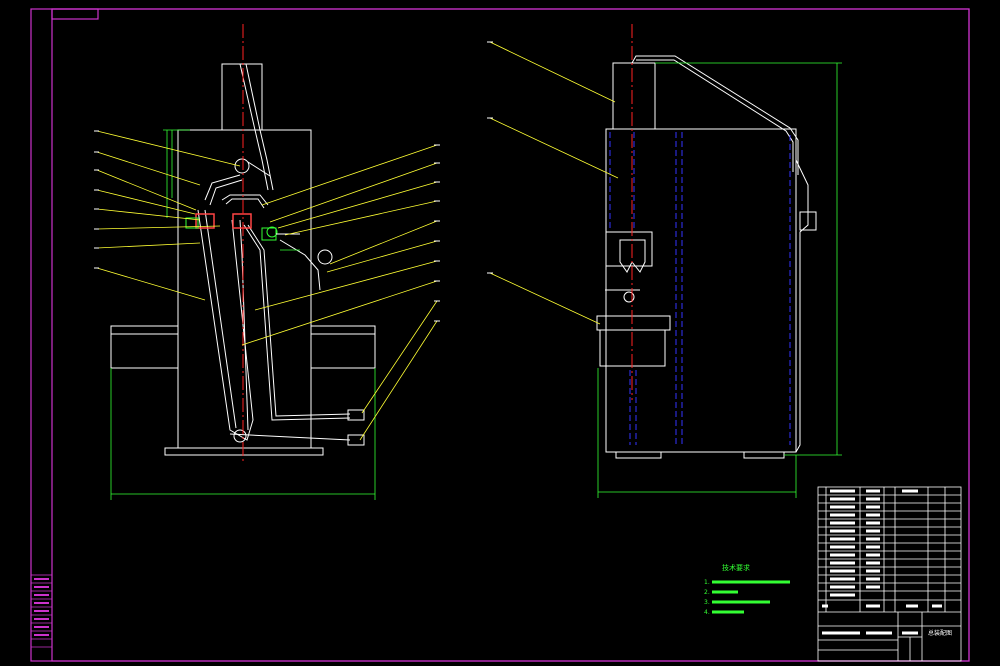  I want to click on note-item-3: 3., so click(707, 602).